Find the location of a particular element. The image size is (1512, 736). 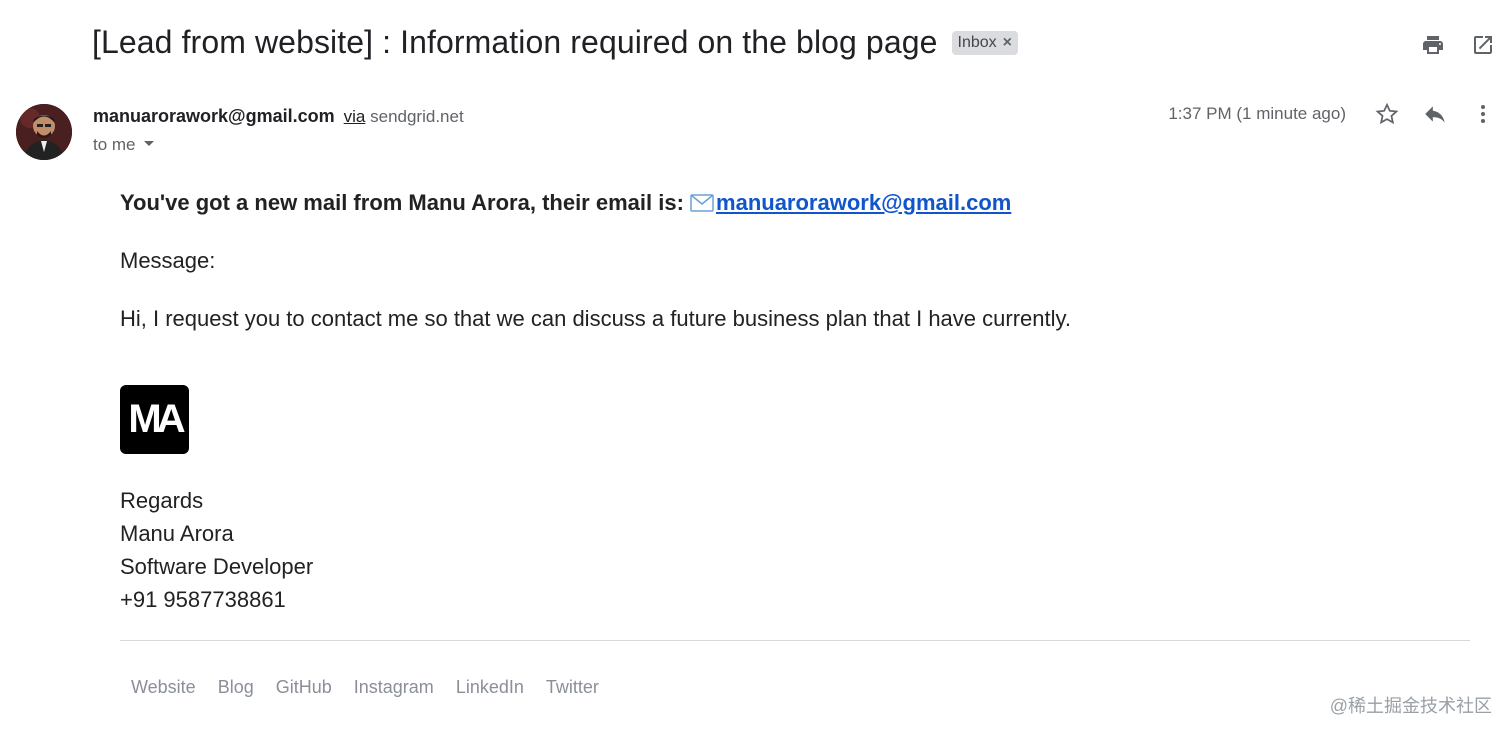

recipient-details-toggle: to me is located at coordinates (124, 145).